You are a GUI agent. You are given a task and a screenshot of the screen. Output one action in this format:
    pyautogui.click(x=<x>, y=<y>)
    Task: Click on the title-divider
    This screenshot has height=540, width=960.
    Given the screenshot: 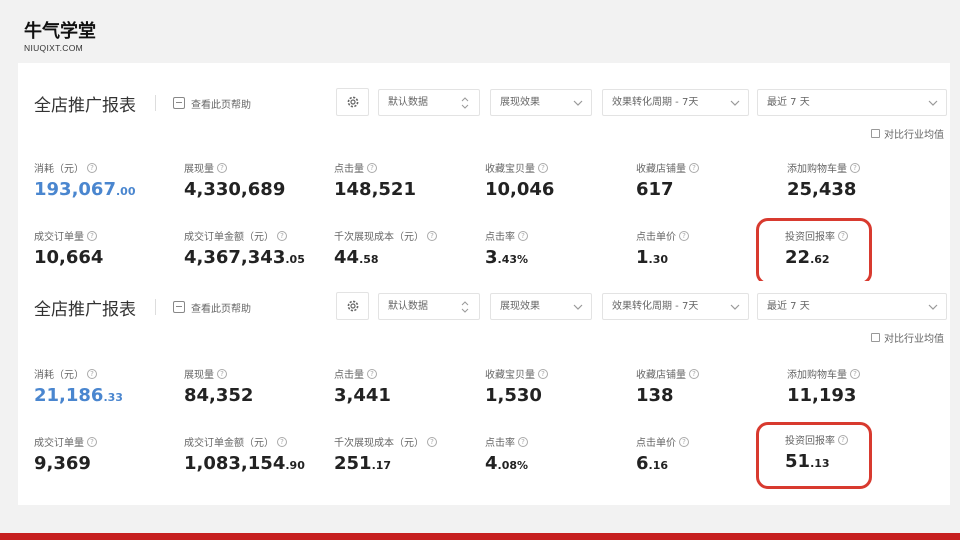 What is the action you would take?
    pyautogui.click(x=155, y=103)
    